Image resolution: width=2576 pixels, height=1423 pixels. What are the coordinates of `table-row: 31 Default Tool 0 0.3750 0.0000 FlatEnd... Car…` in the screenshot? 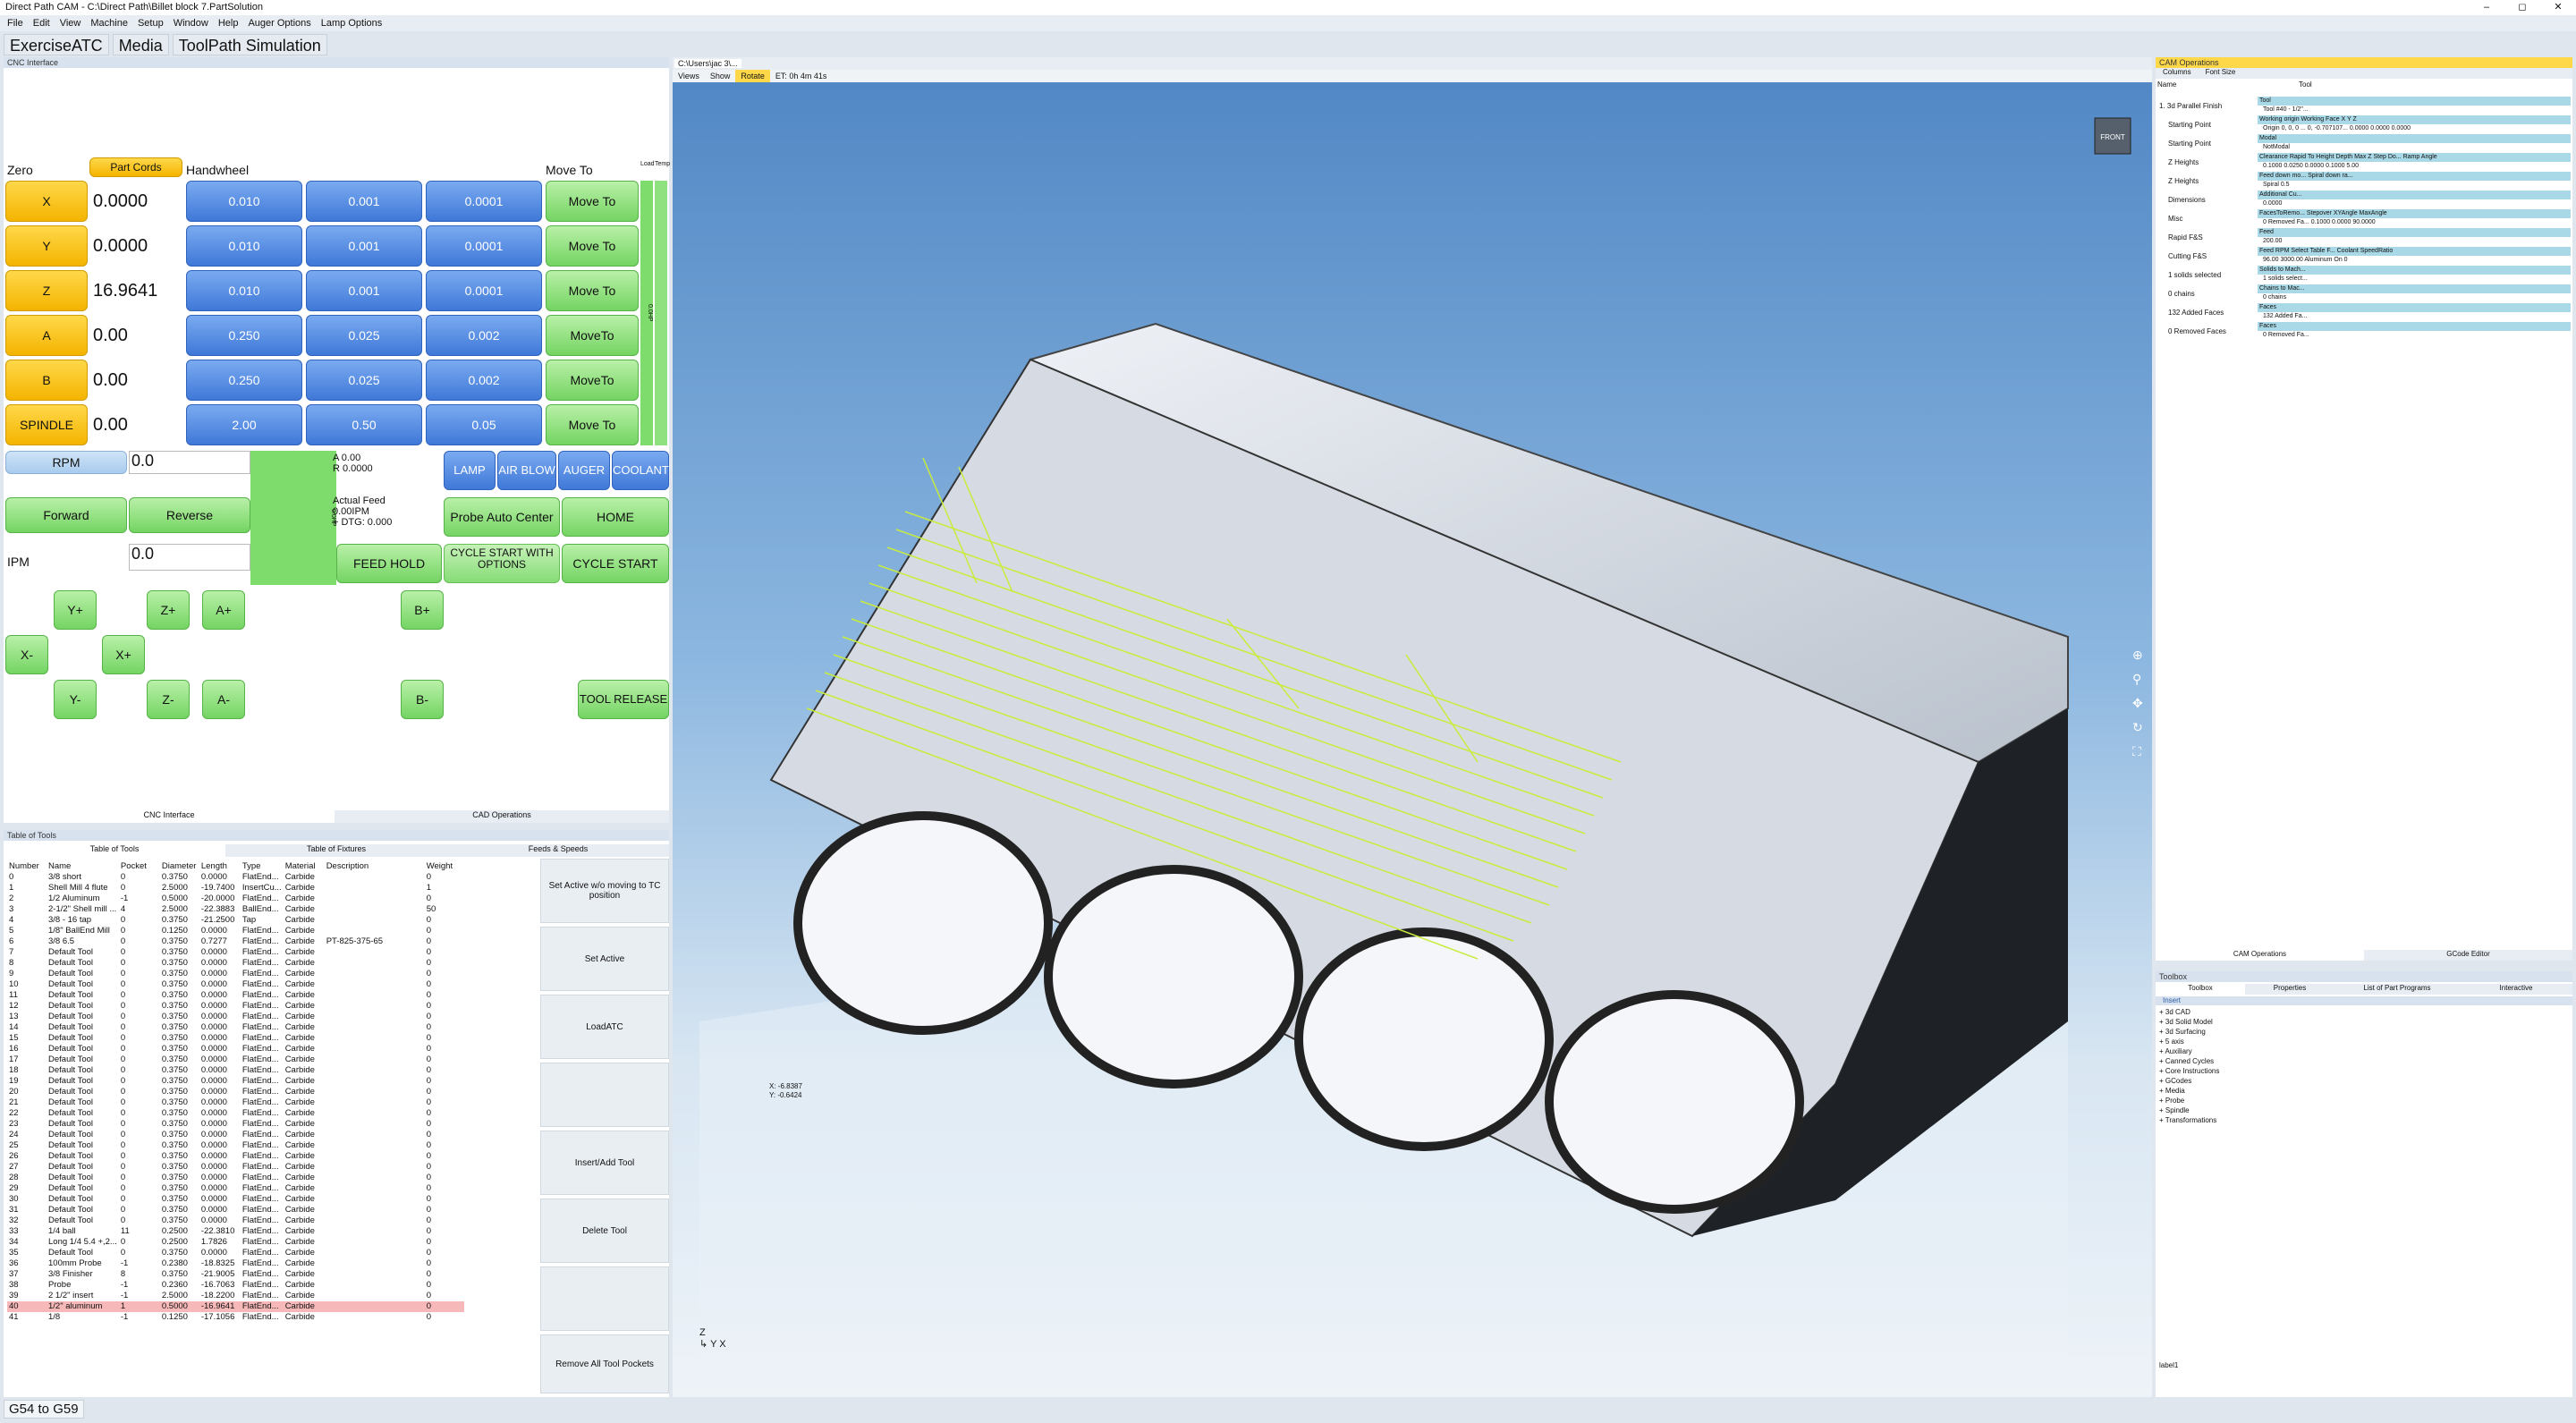 It's located at (235, 1210).